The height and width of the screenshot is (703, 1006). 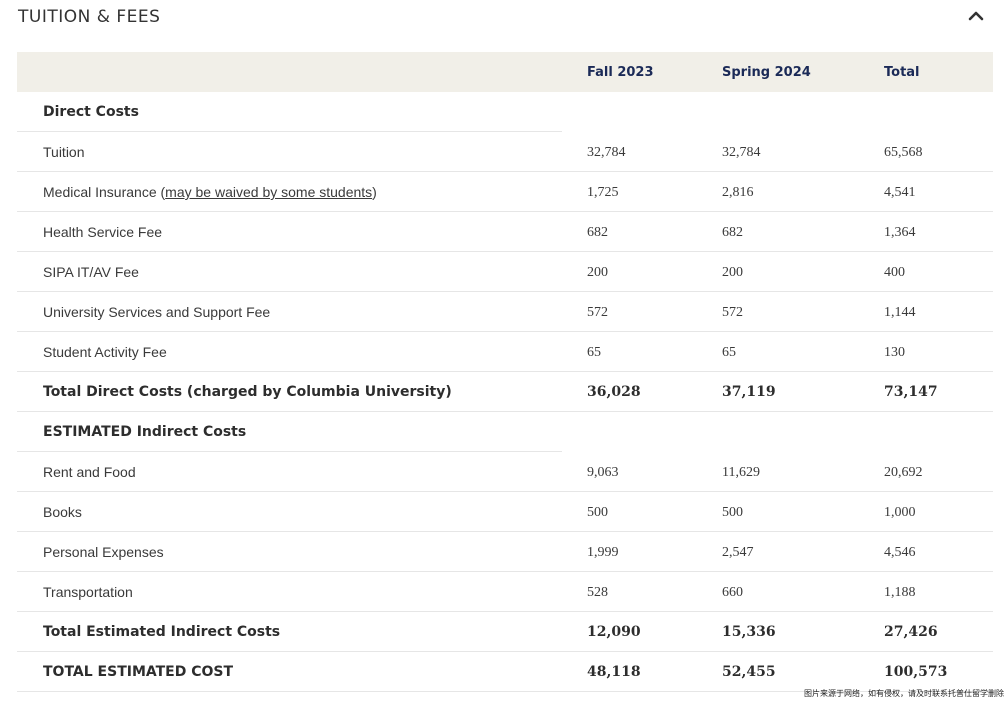 I want to click on cell-fall: 528, so click(x=597, y=592).